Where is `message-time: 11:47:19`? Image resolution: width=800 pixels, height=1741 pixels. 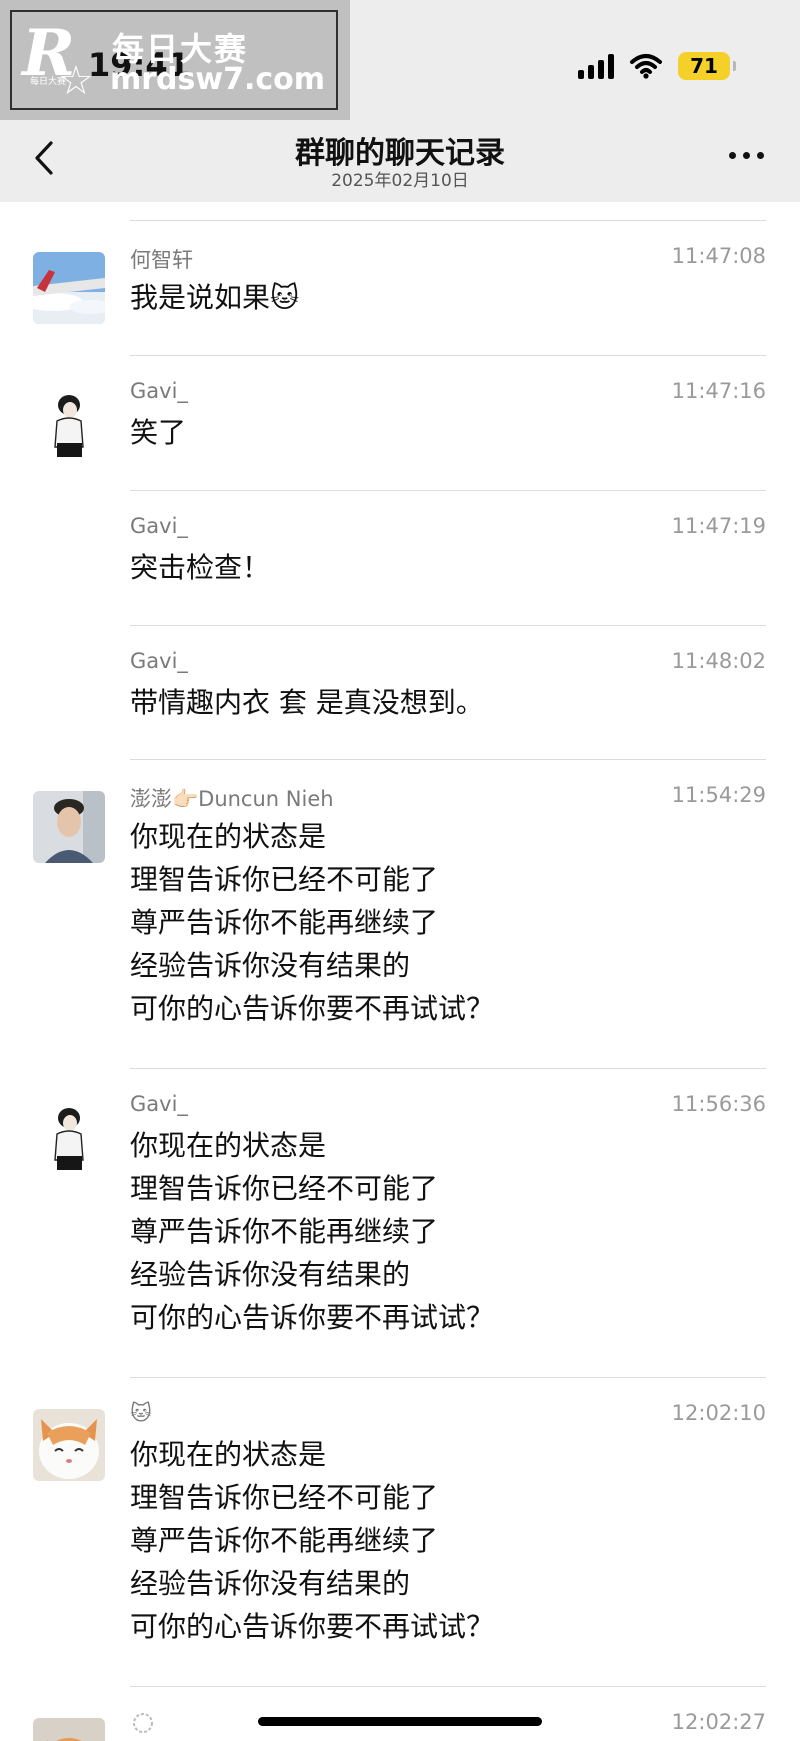
message-time: 11:47:19 is located at coordinates (718, 526).